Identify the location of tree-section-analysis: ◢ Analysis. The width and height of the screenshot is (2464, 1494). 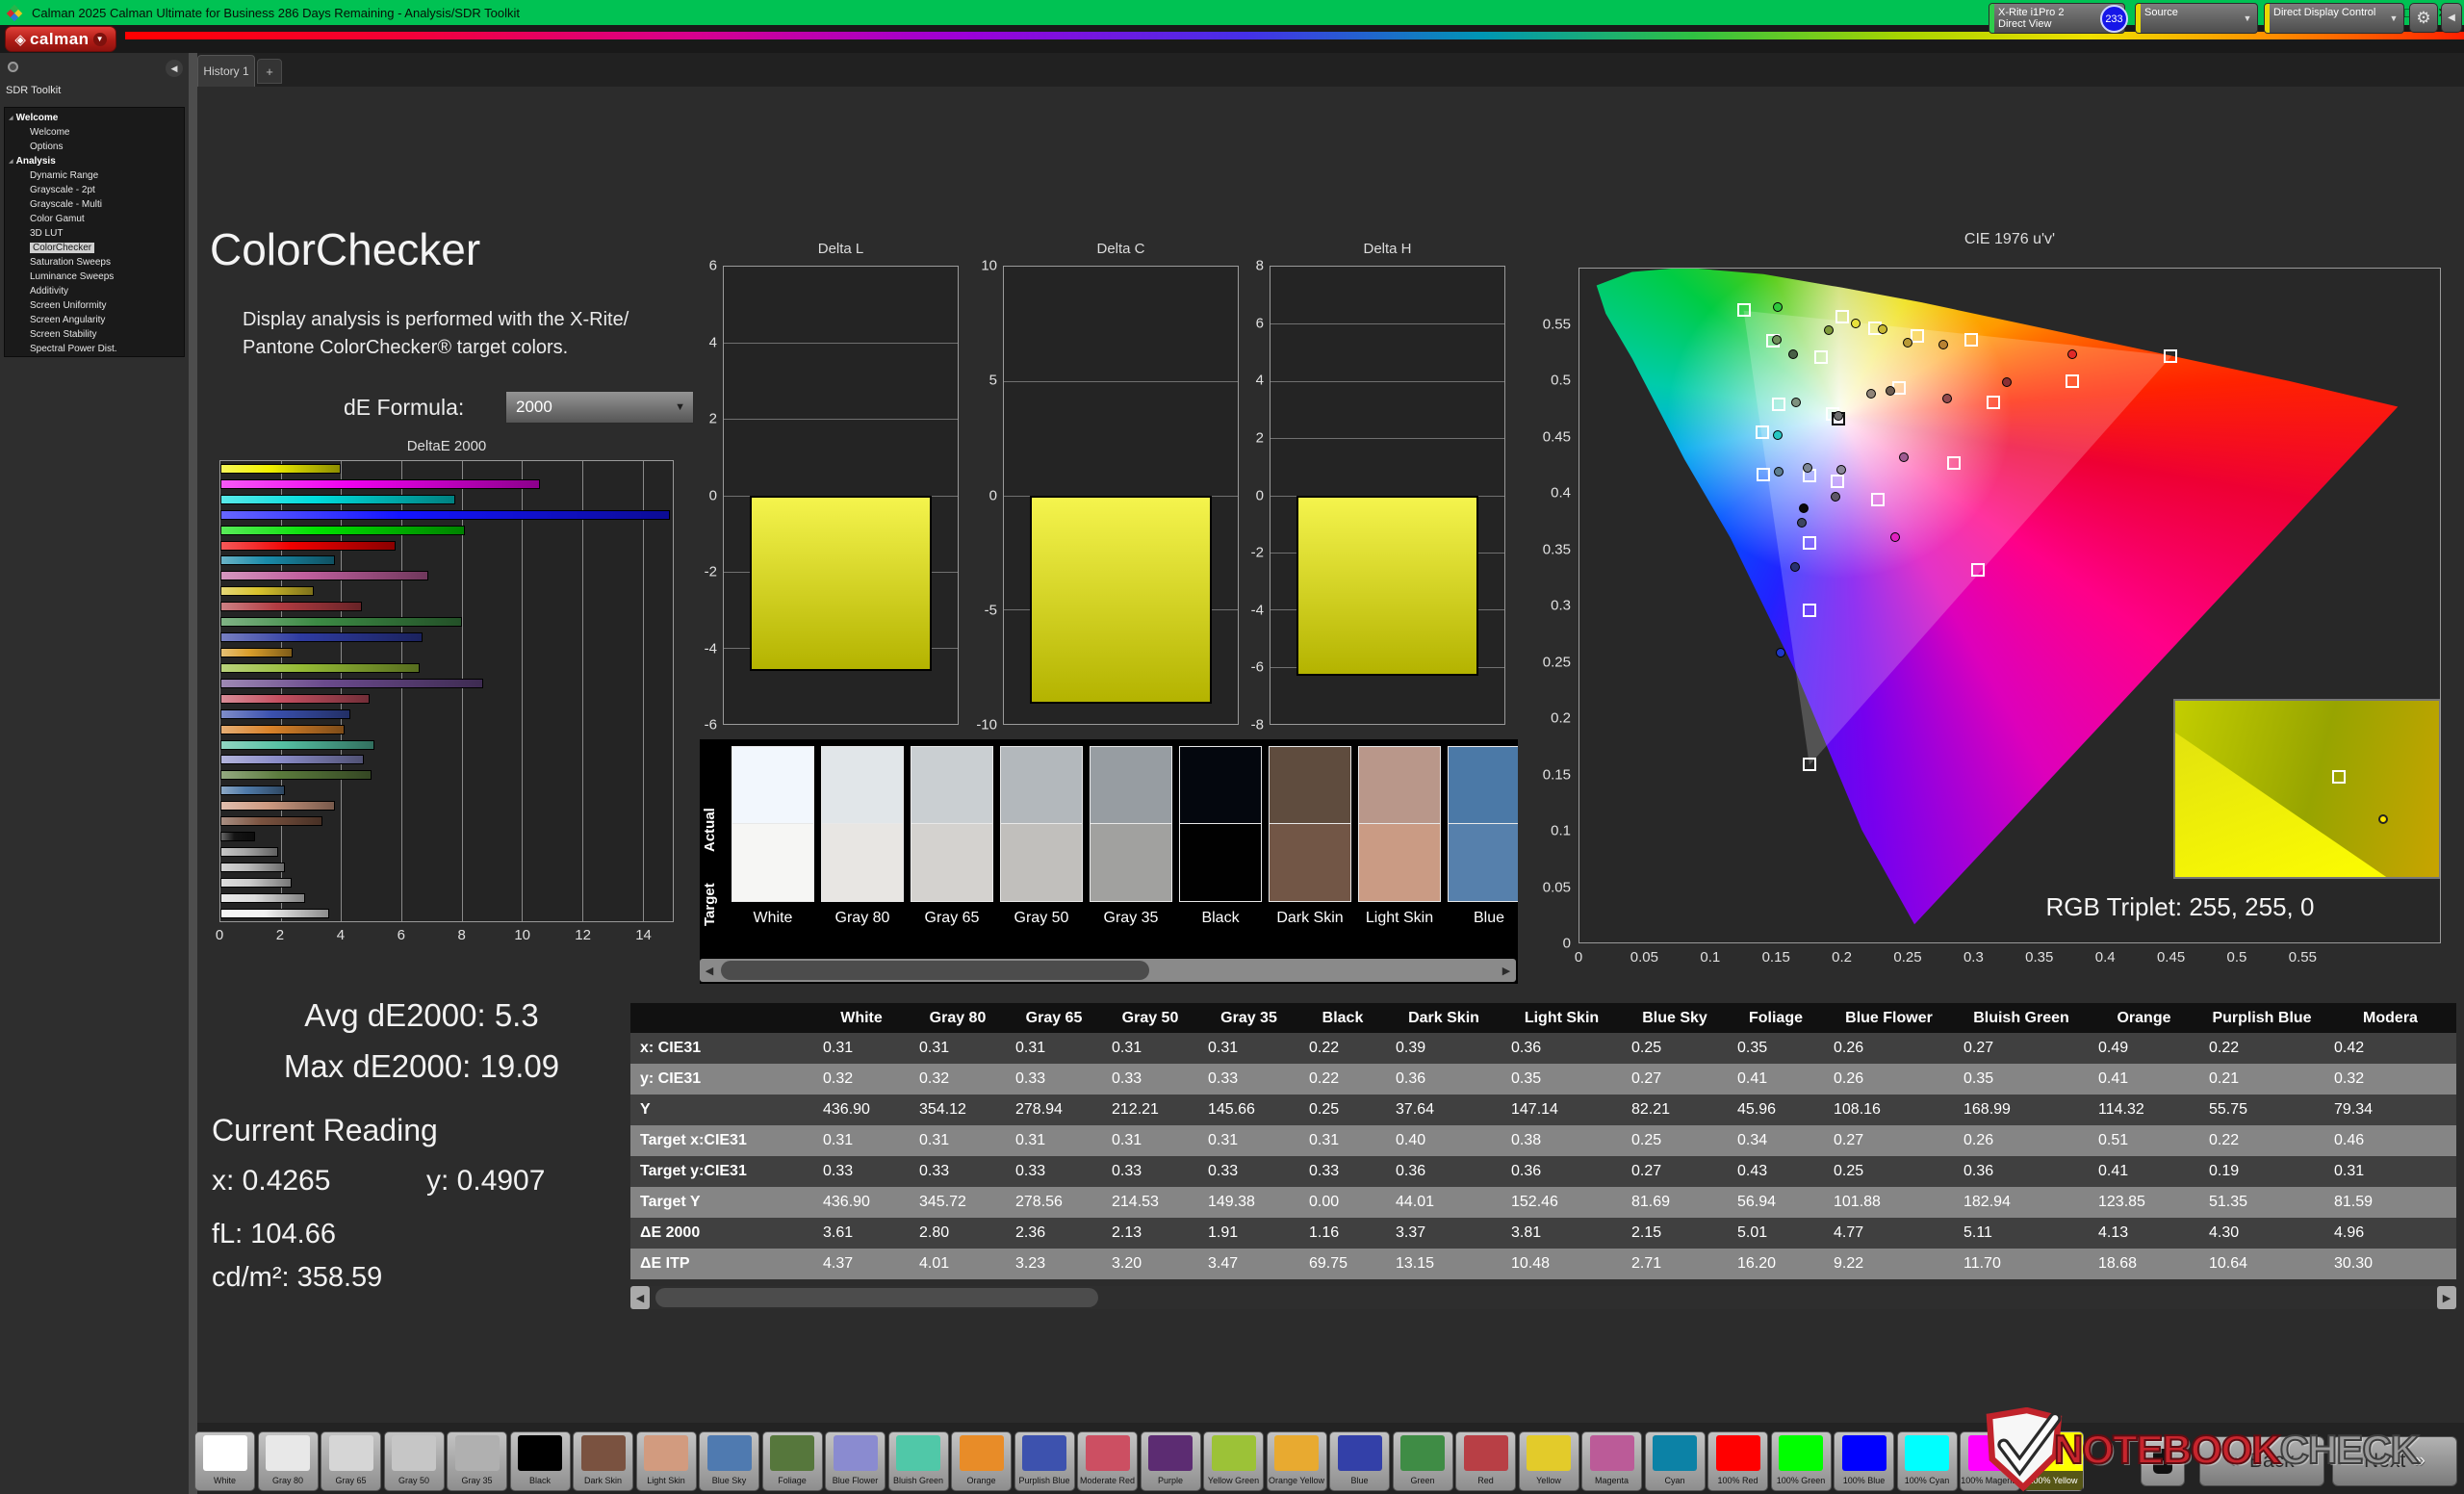
(94, 161).